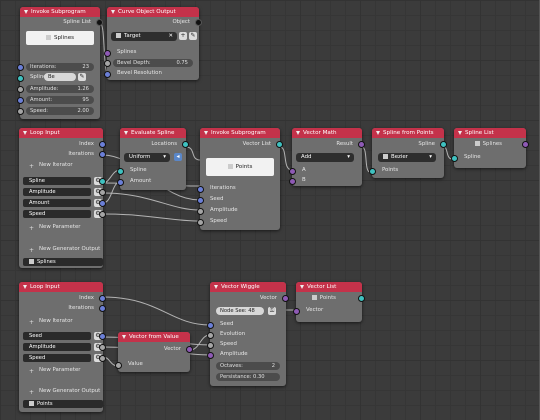 This screenshot has height=420, width=540. What do you see at coordinates (178, 157) in the screenshot?
I see `toggle-icon: ◂` at bounding box center [178, 157].